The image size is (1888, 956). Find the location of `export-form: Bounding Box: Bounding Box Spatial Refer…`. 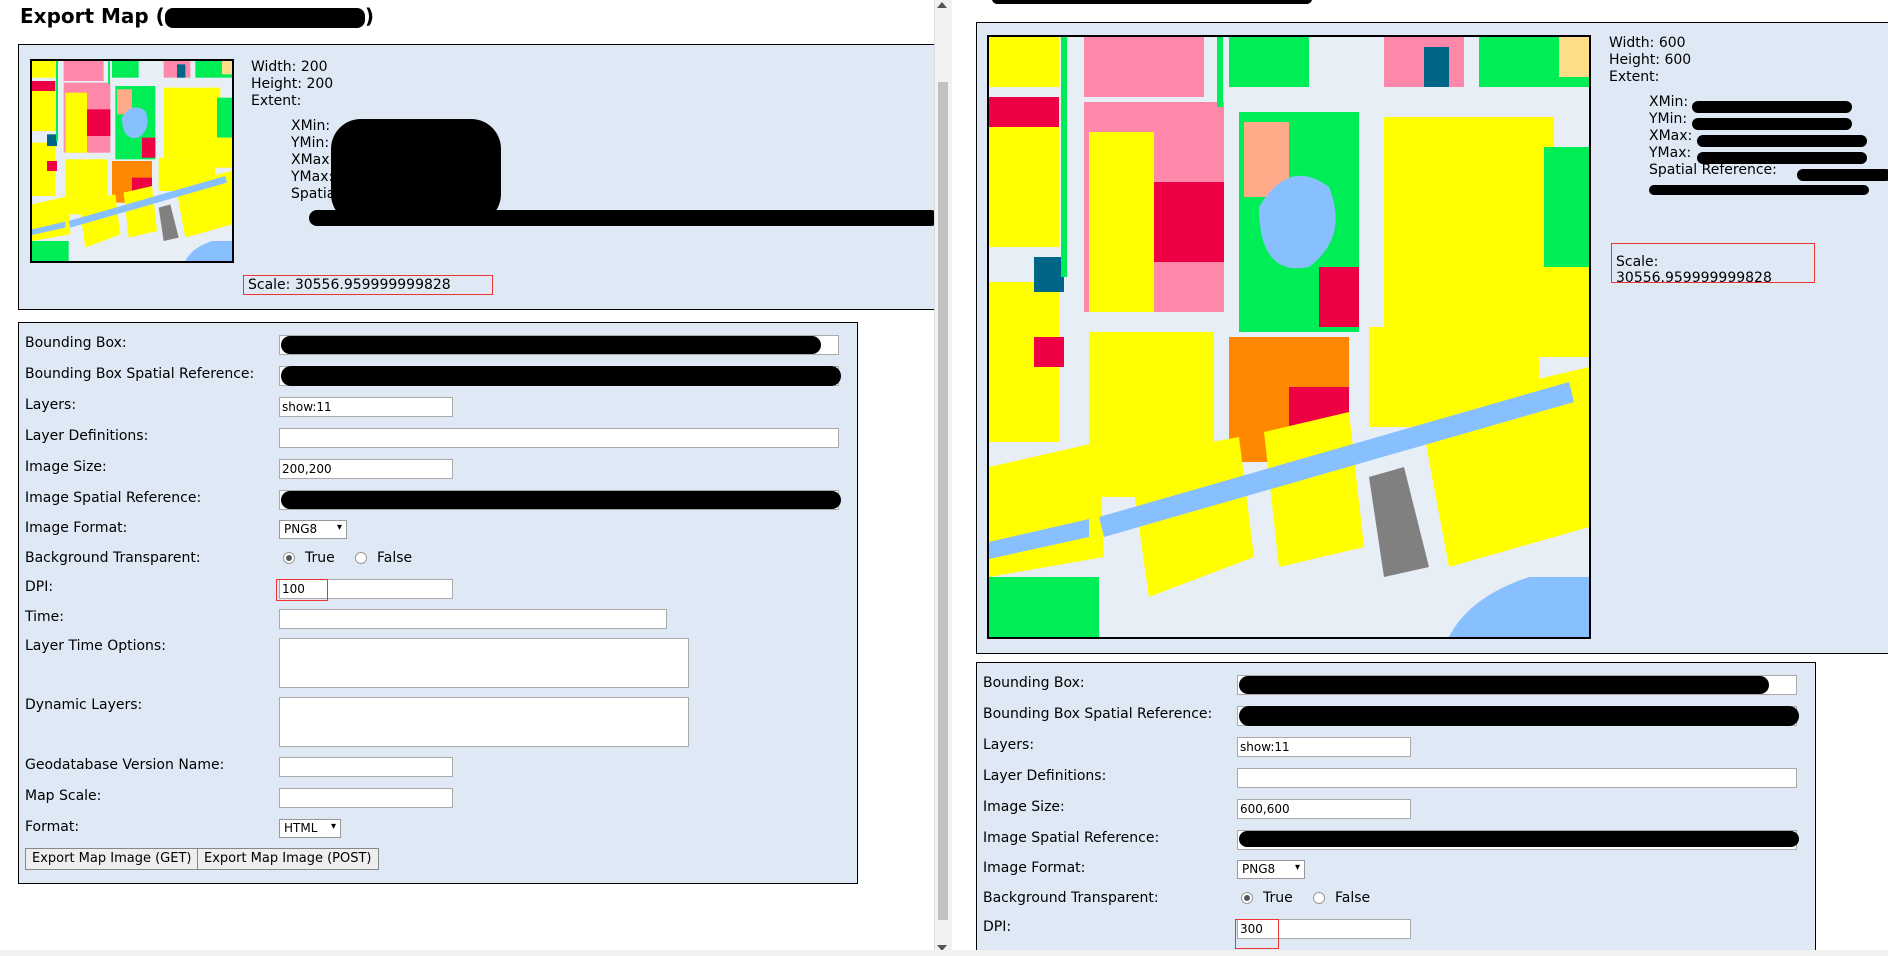

export-form: Bounding Box: Bounding Box Spatial Refer… is located at coordinates (1396, 809).